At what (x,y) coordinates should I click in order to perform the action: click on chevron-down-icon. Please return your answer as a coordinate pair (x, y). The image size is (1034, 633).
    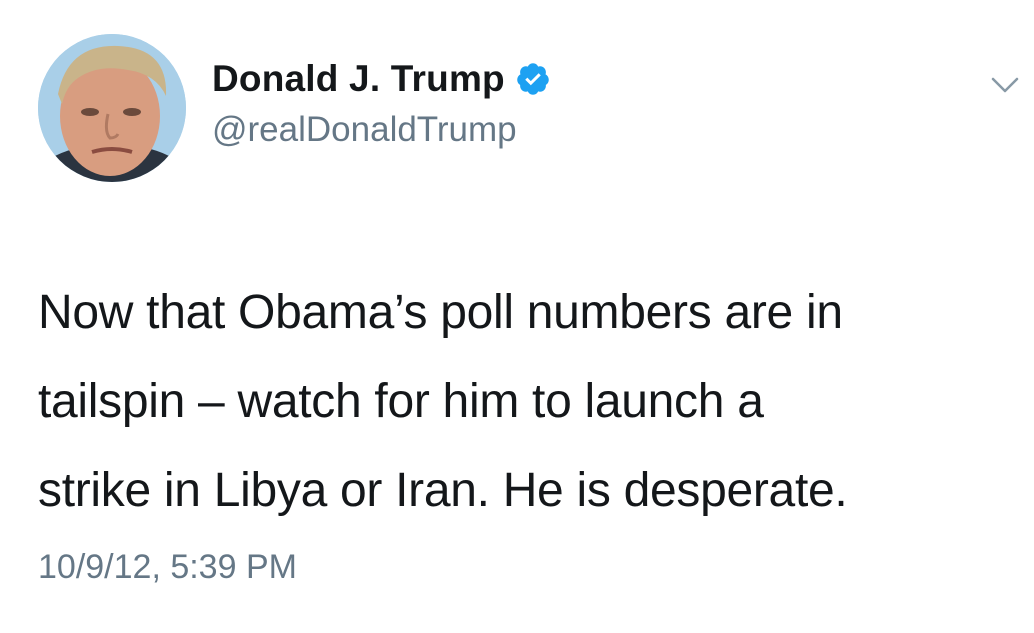
    Looking at the image, I should click on (1005, 85).